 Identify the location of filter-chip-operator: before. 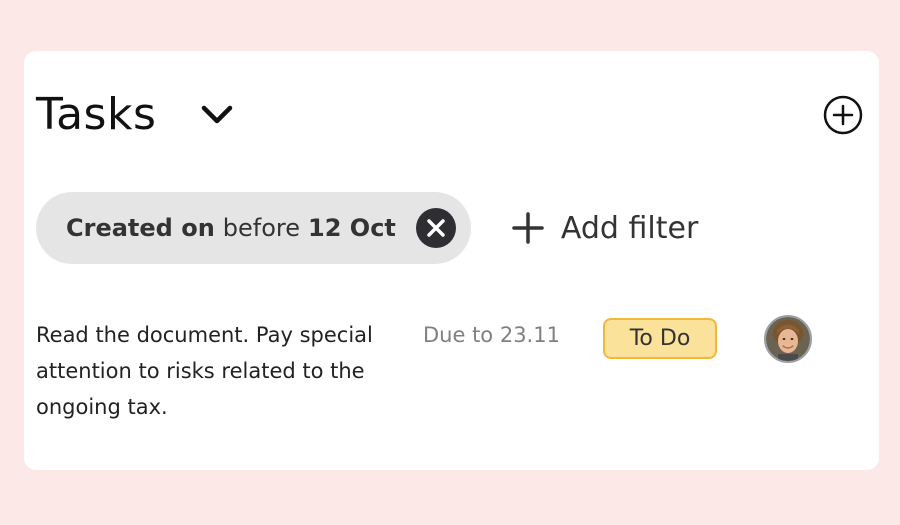
(261, 228).